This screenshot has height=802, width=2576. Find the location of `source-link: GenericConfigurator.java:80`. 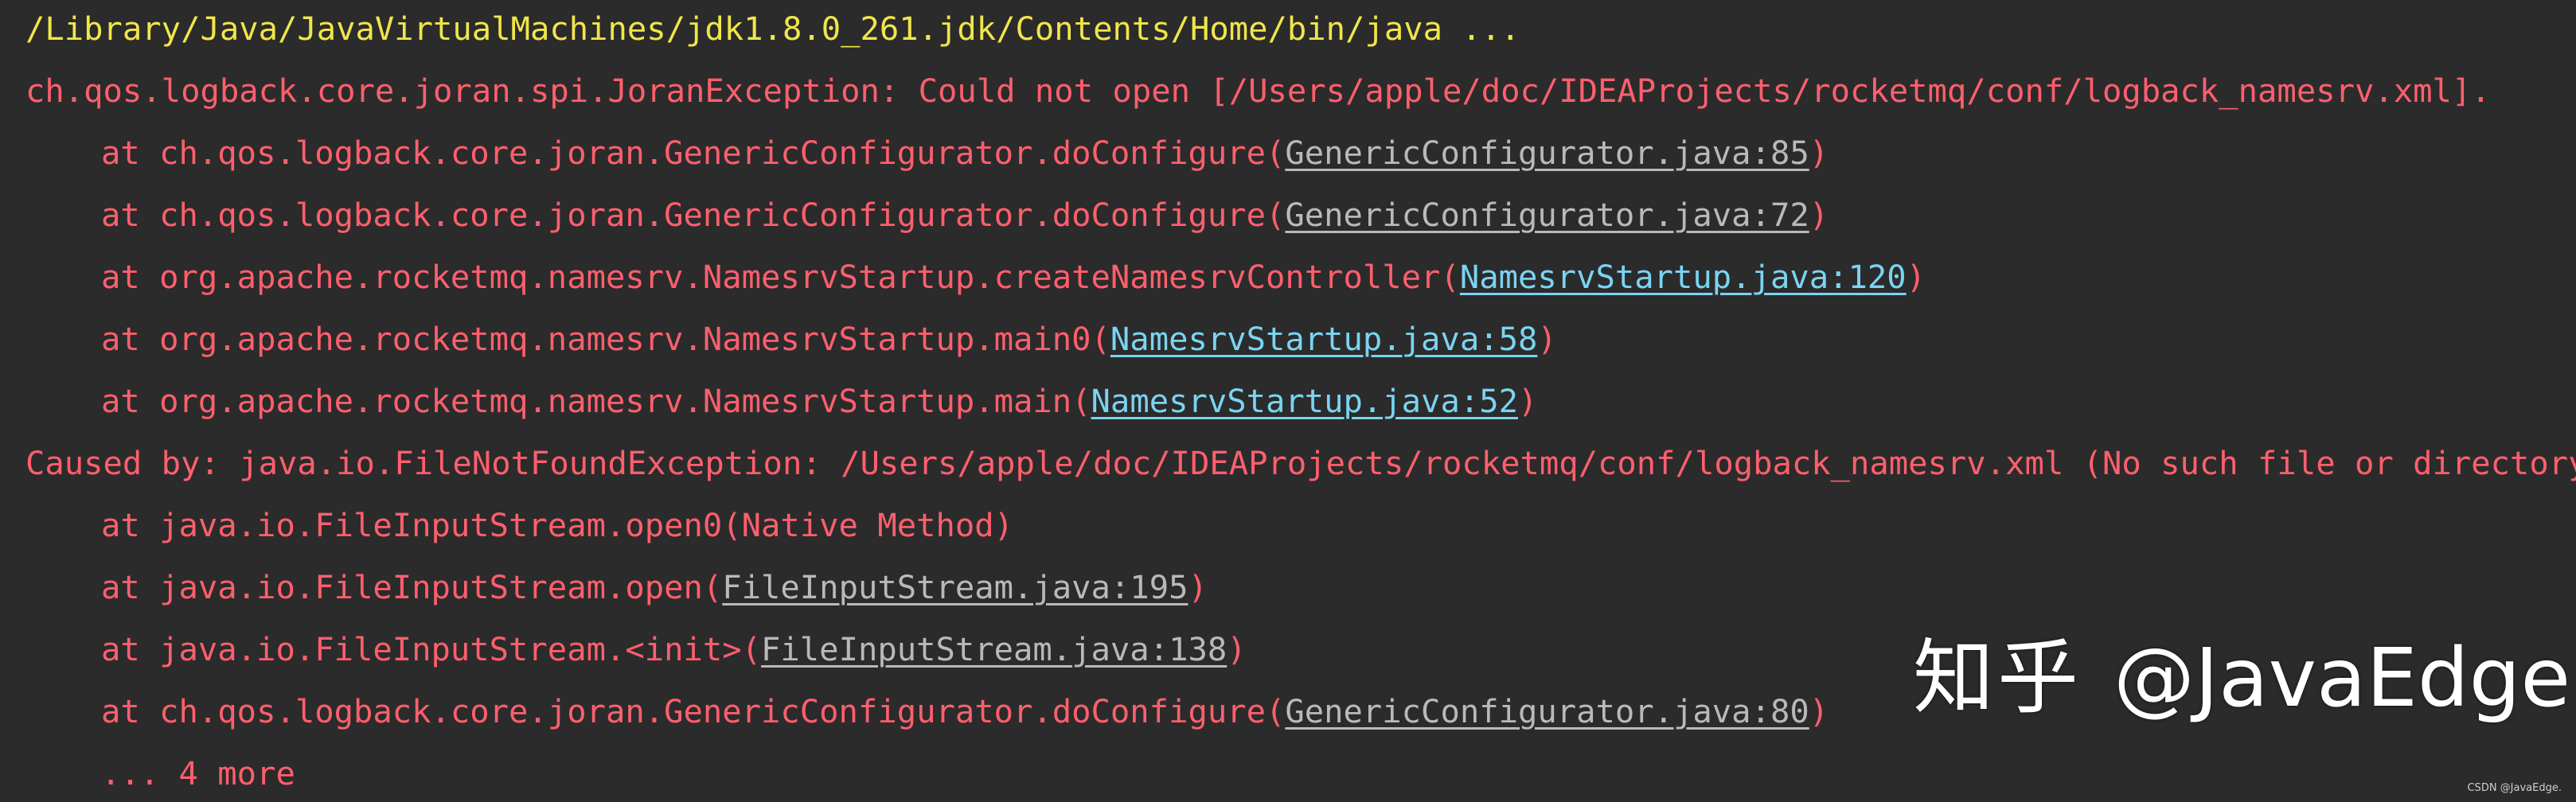

source-link: GenericConfigurator.java:80 is located at coordinates (1547, 711).